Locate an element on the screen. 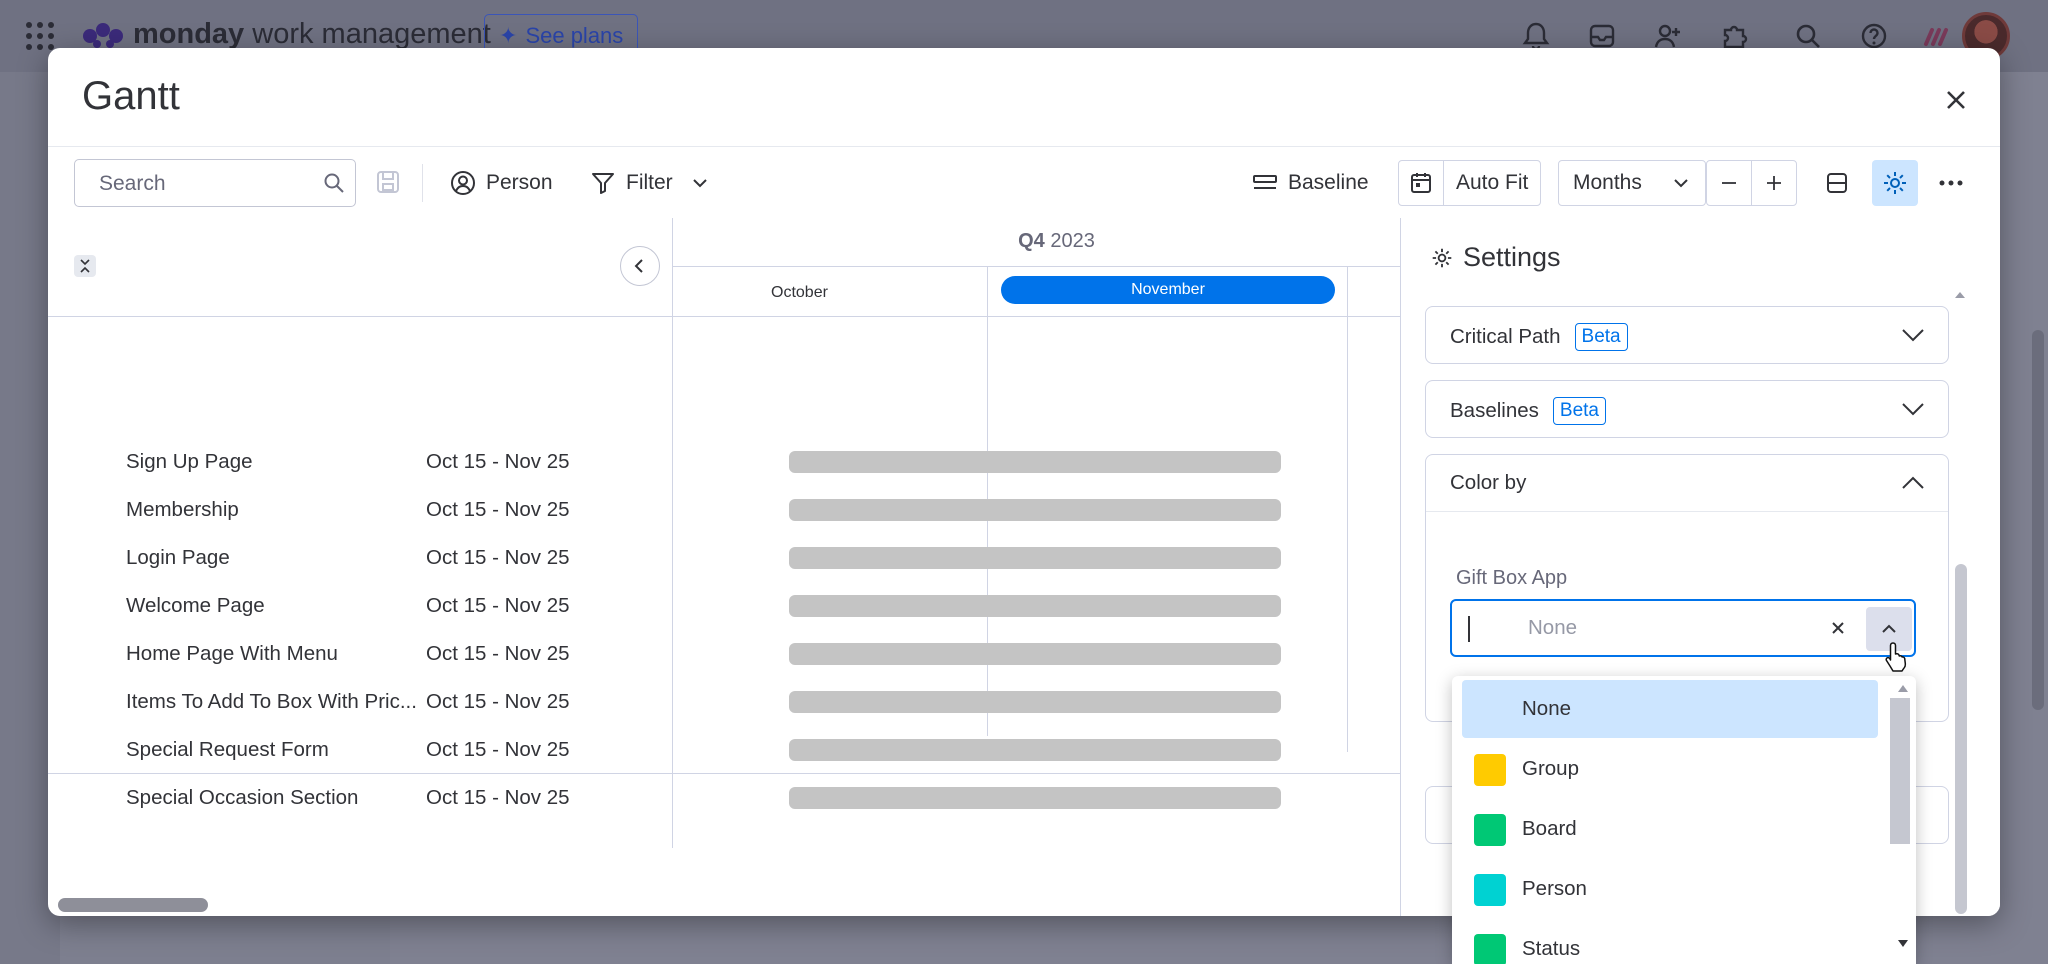  collapse-all-button is located at coordinates (85, 266).